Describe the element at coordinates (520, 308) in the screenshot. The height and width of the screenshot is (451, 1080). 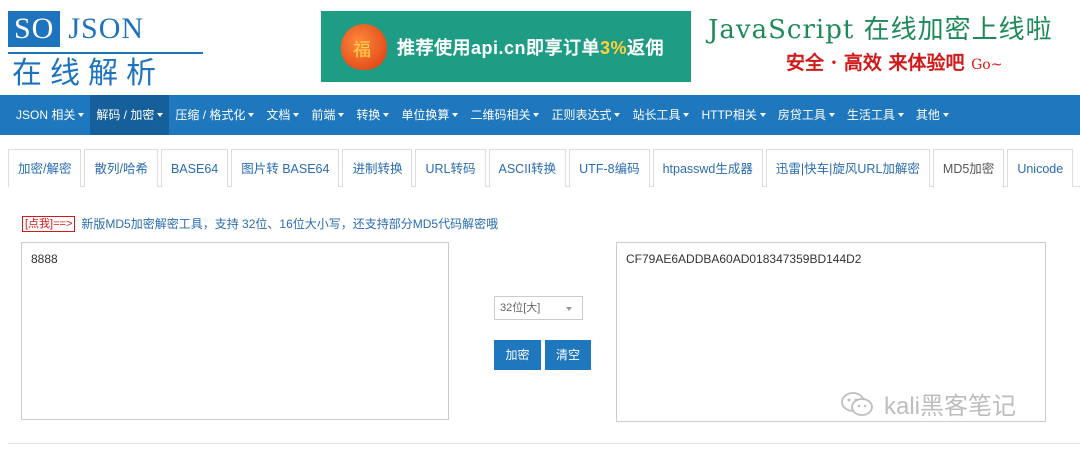
I see `length-select-value: 32位[大]` at that location.